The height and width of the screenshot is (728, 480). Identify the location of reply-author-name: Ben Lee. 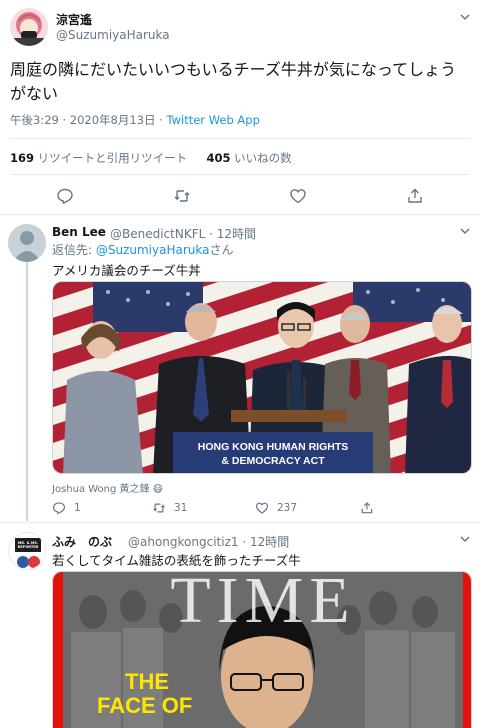
(79, 232).